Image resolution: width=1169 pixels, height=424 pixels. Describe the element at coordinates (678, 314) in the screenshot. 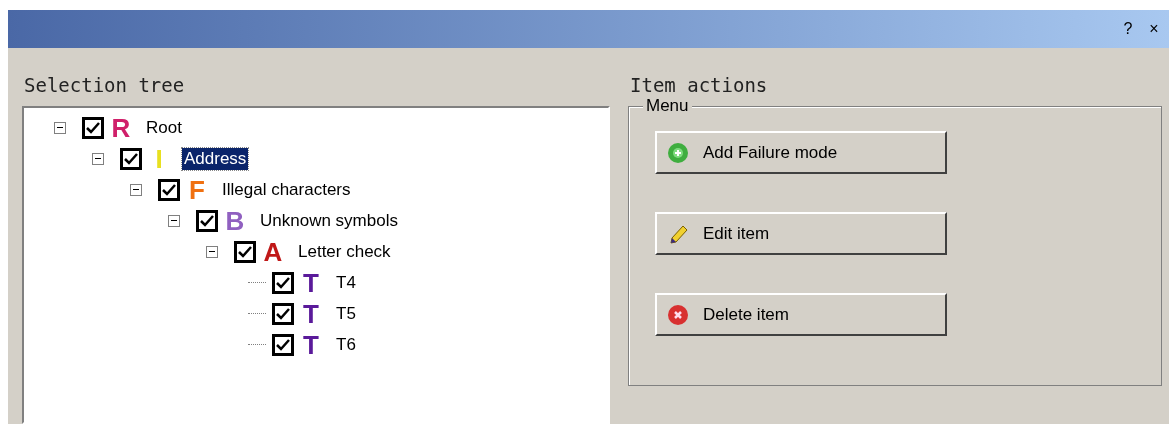

I see `delete-icon` at that location.